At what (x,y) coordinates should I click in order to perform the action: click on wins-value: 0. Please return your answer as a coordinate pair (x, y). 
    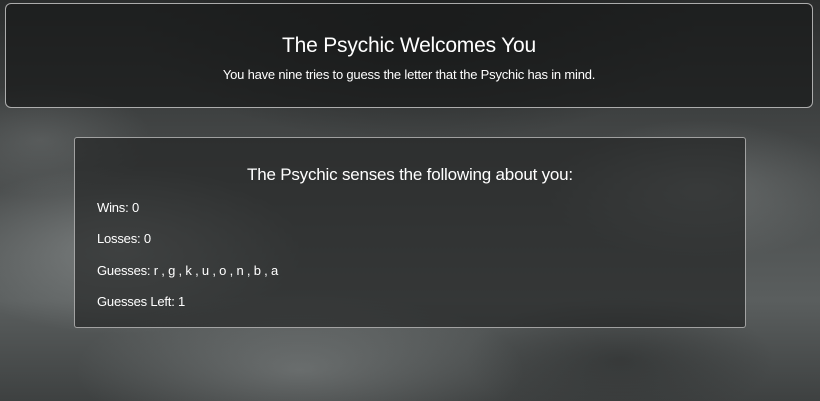
    Looking at the image, I should click on (135, 207).